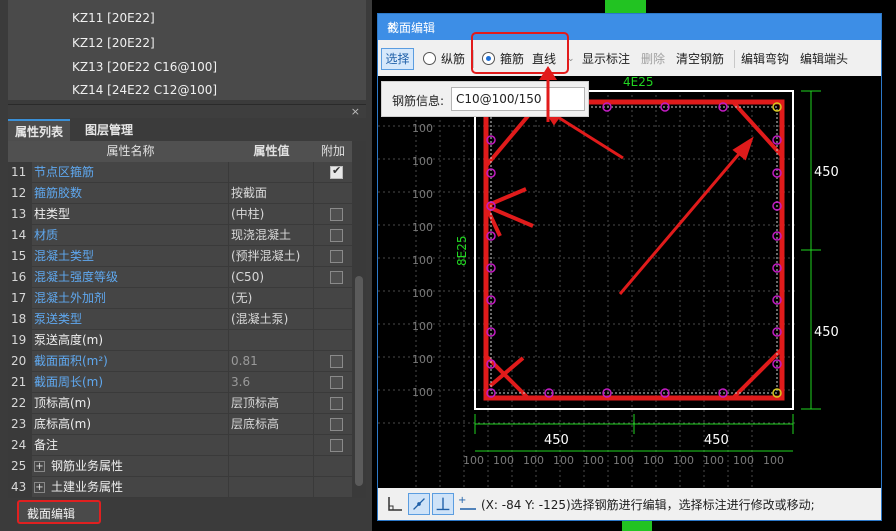  I want to click on property-row: 16 混凝土强度等级 (C50), so click(180, 277).